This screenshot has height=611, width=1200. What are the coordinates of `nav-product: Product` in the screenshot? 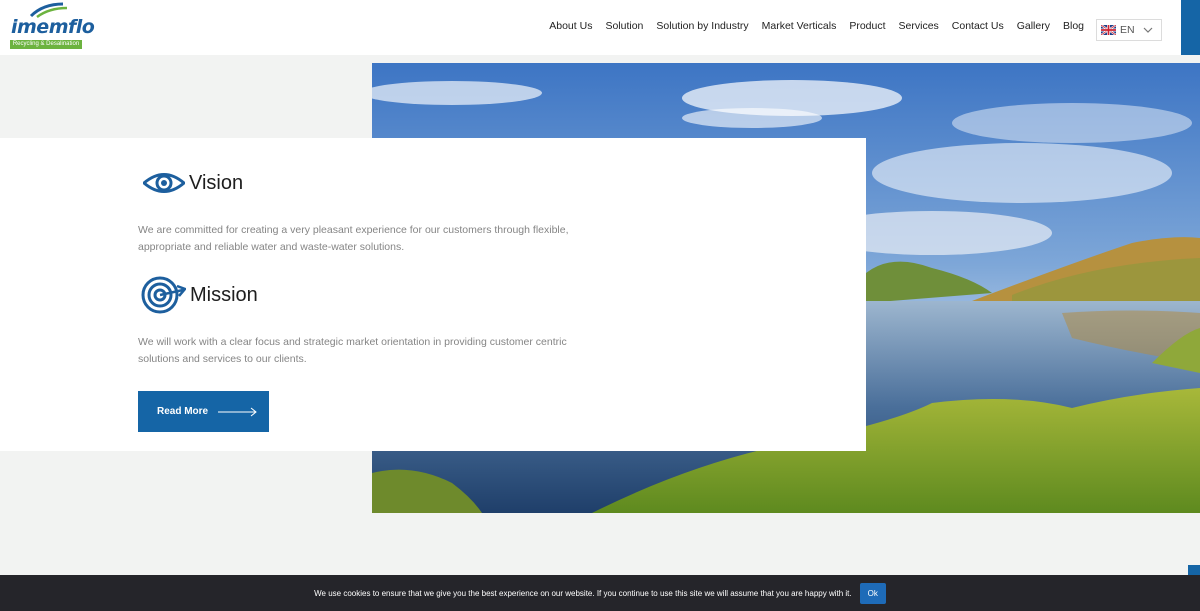 It's located at (867, 26).